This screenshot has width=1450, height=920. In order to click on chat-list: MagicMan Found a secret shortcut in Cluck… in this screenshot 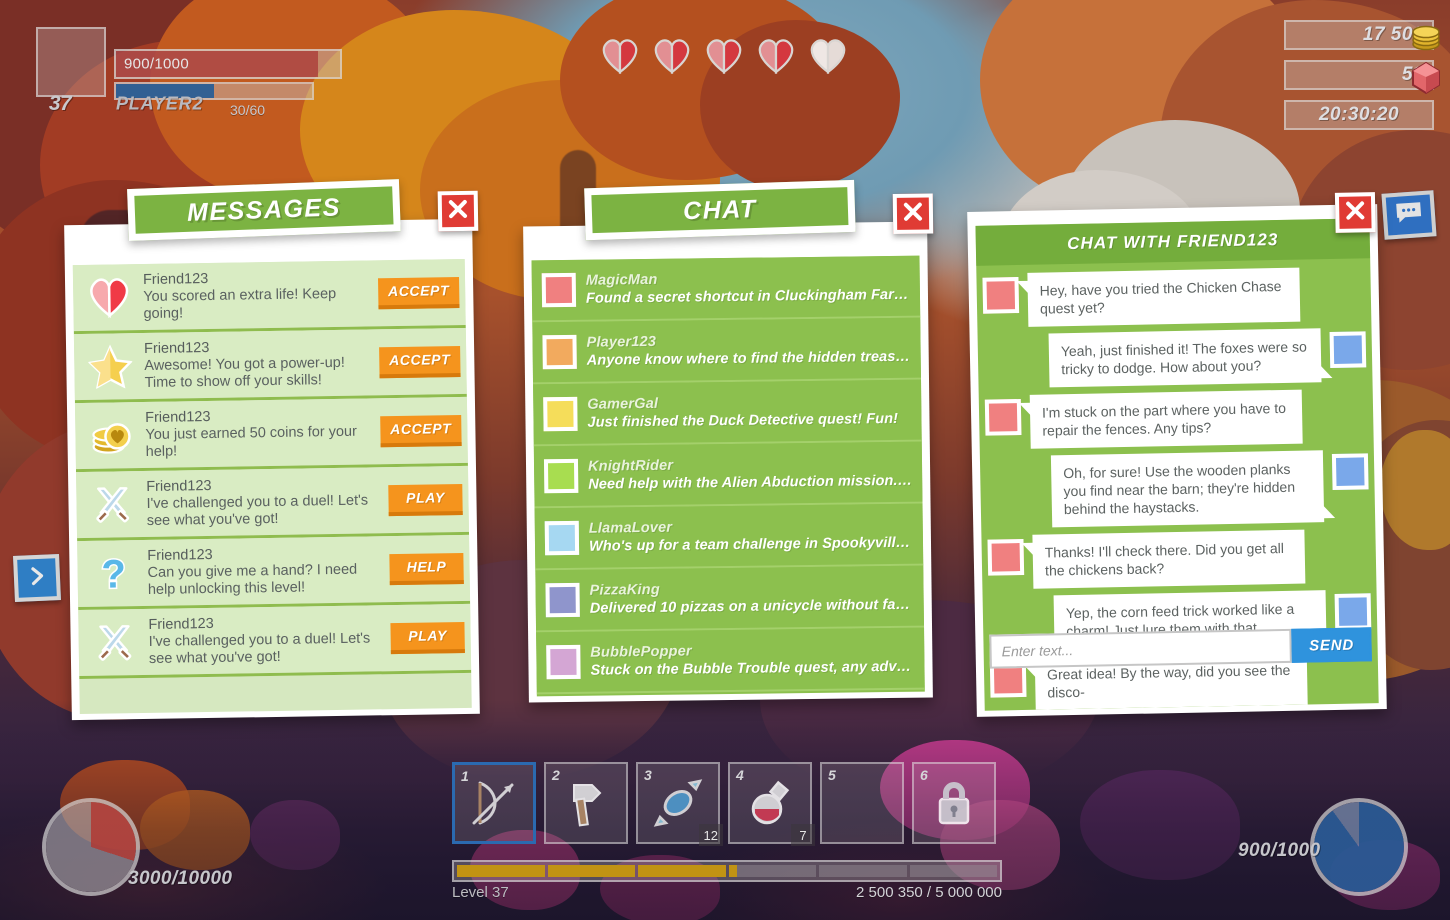, I will do `click(728, 476)`.